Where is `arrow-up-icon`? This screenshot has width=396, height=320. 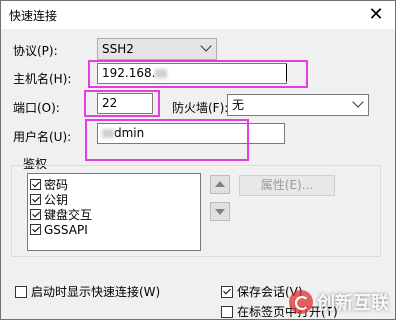 arrow-up-icon is located at coordinates (220, 184).